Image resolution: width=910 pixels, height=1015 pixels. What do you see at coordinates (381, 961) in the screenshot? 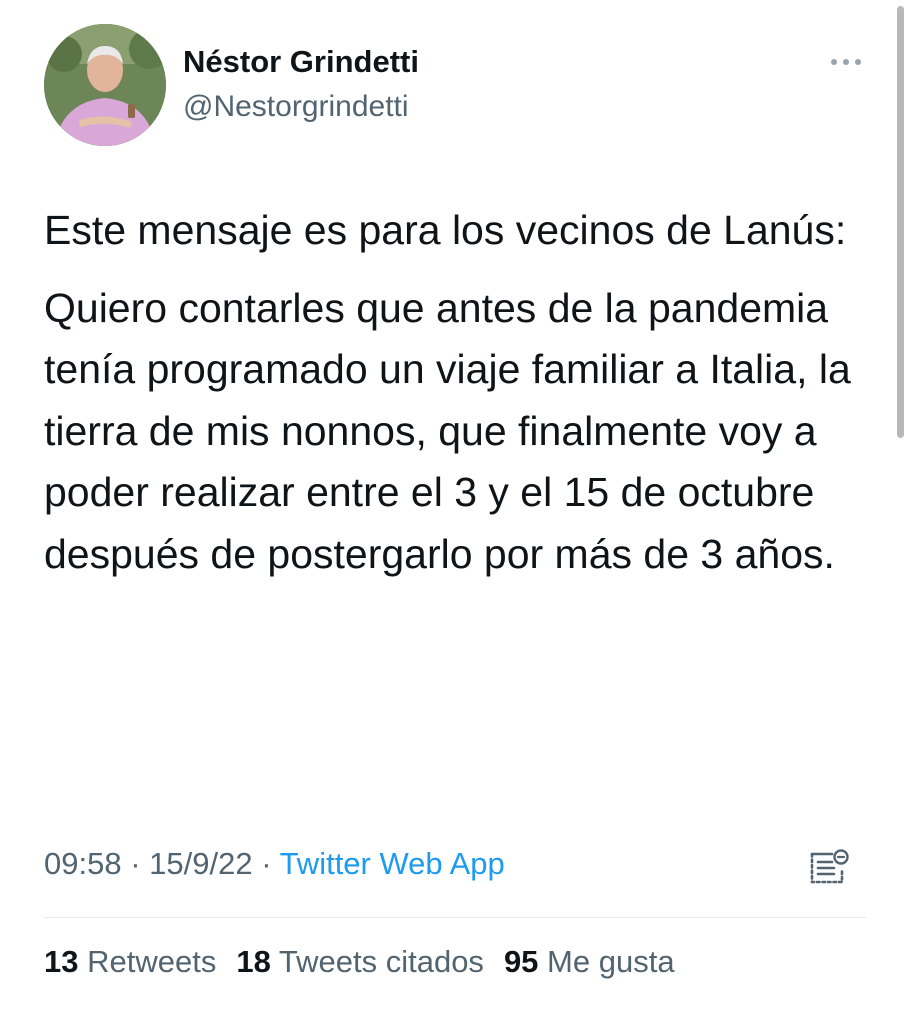
I see `quotes-label: Tweets citados` at bounding box center [381, 961].